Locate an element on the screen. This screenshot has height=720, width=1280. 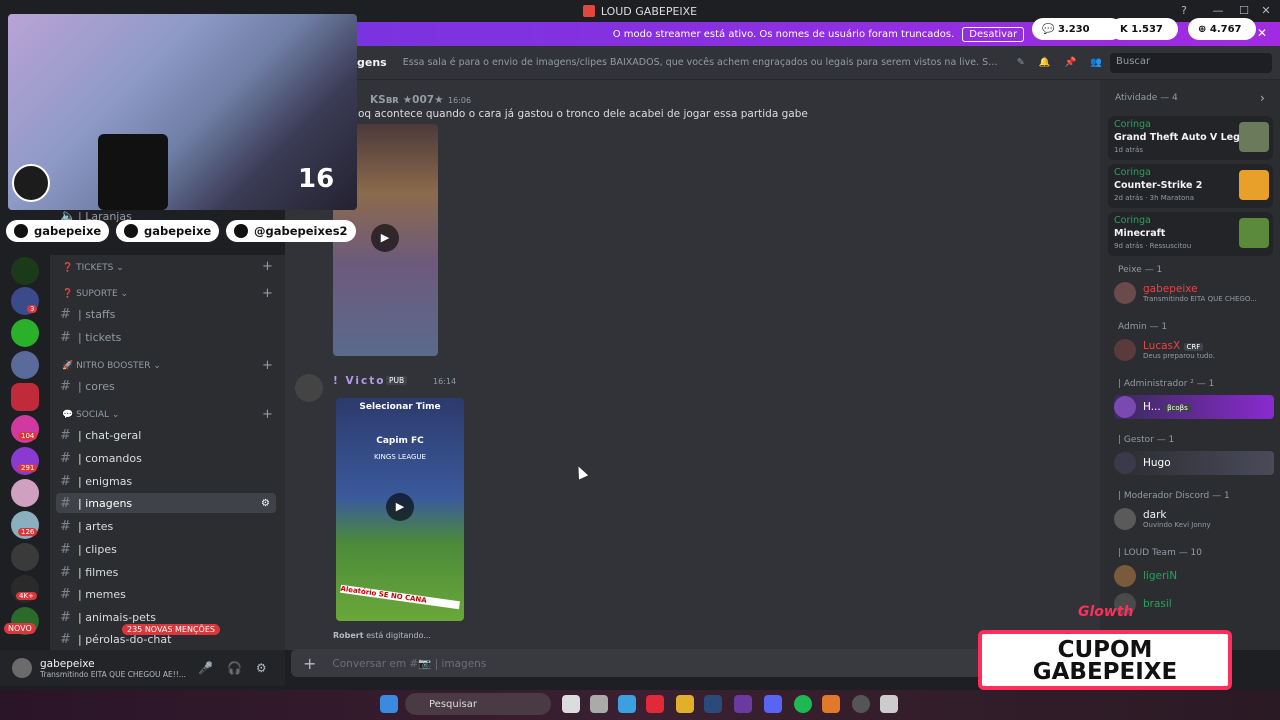
cam-number: 16 is located at coordinates (316, 179).